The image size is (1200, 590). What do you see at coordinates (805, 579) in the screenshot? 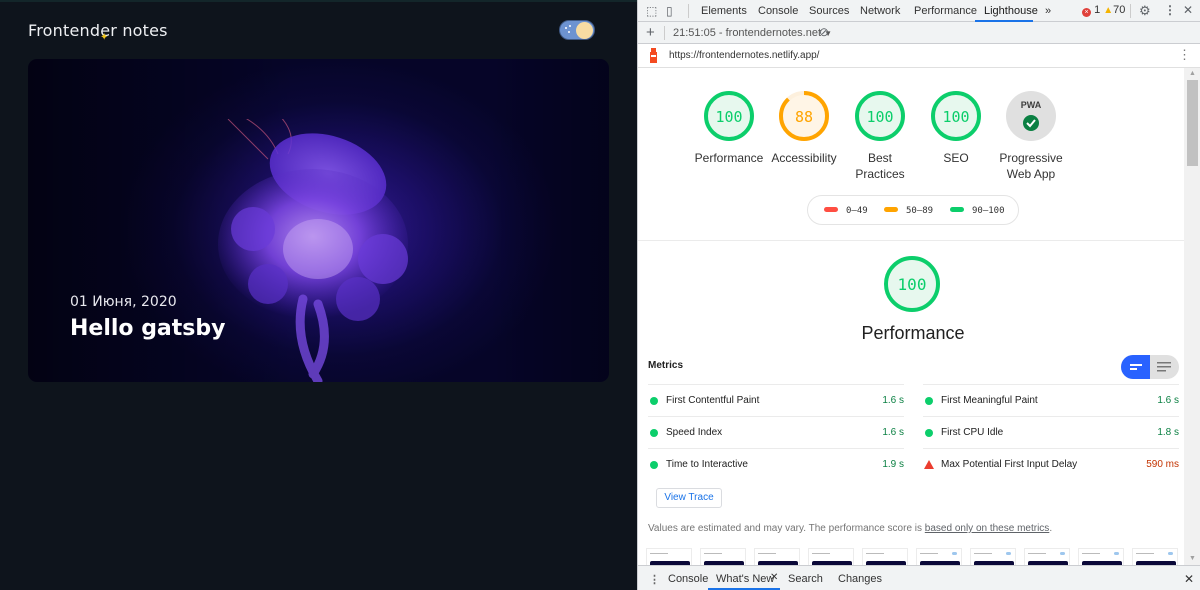
I see `drawer-tab-search: Search` at bounding box center [805, 579].